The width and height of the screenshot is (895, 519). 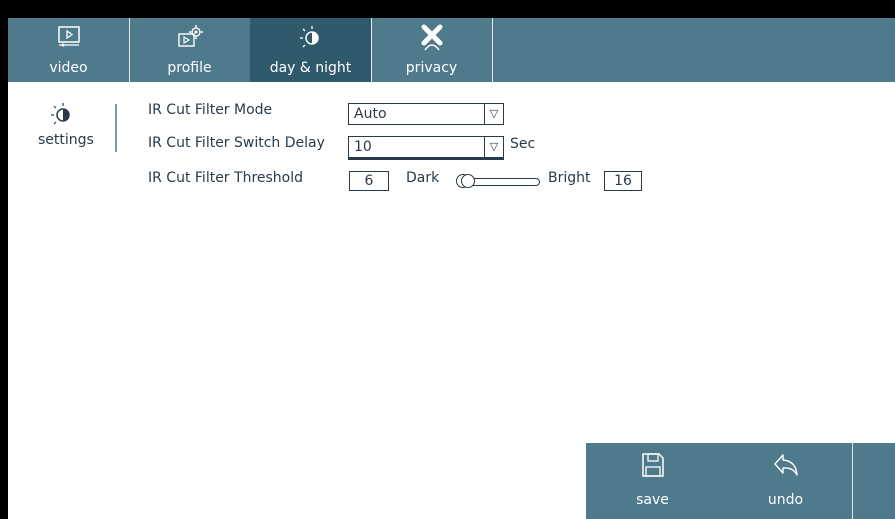 I want to click on tab-video: video, so click(x=69, y=50).